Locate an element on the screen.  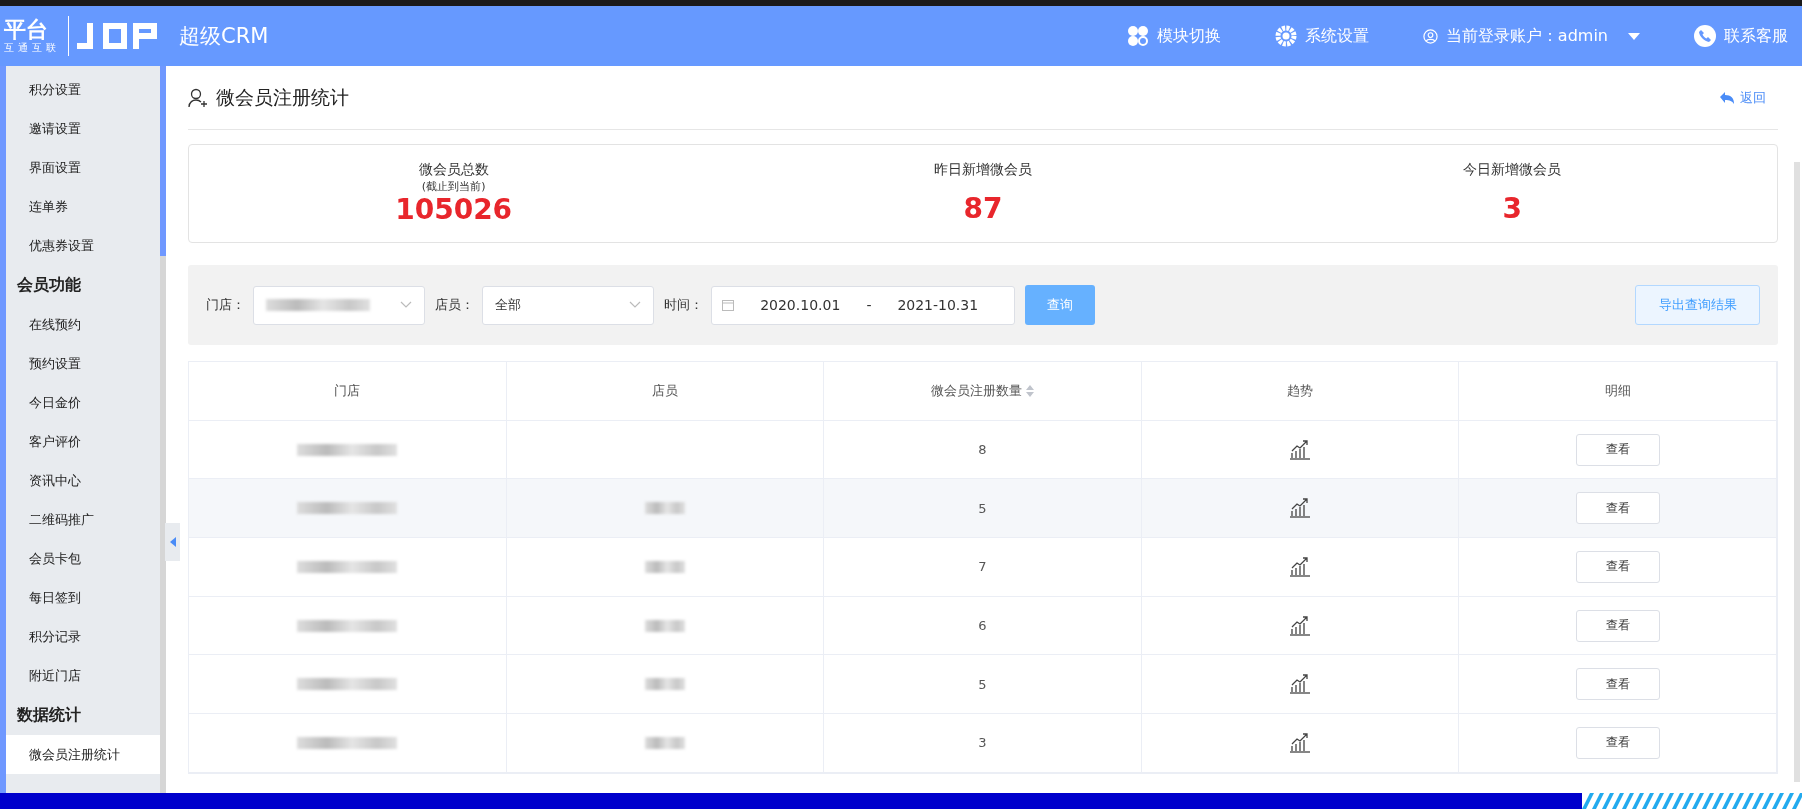
sidebar-item: 界面设置 is located at coordinates (83, 167).